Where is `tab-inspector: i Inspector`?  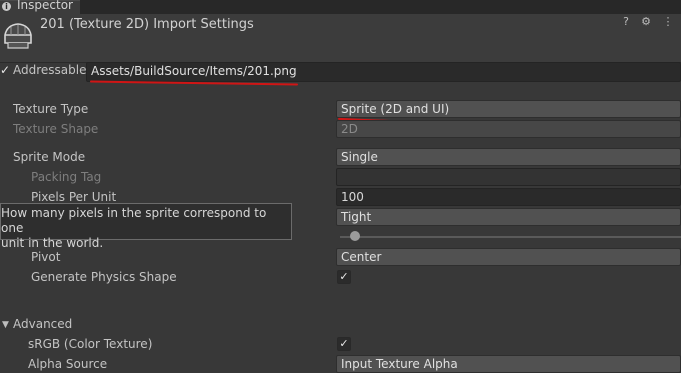 tab-inspector: i Inspector is located at coordinates (40, 7).